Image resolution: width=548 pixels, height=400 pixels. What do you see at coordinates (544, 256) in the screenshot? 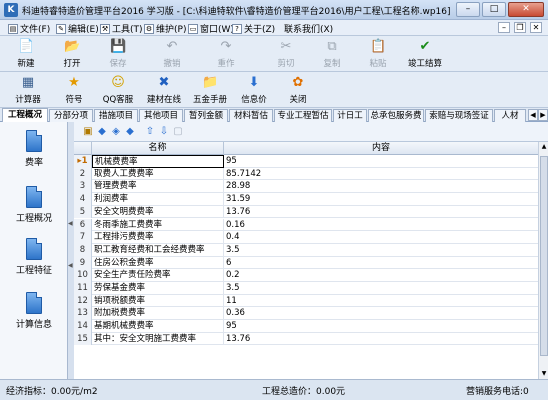
I see `scroll-thumb` at bounding box center [544, 256].